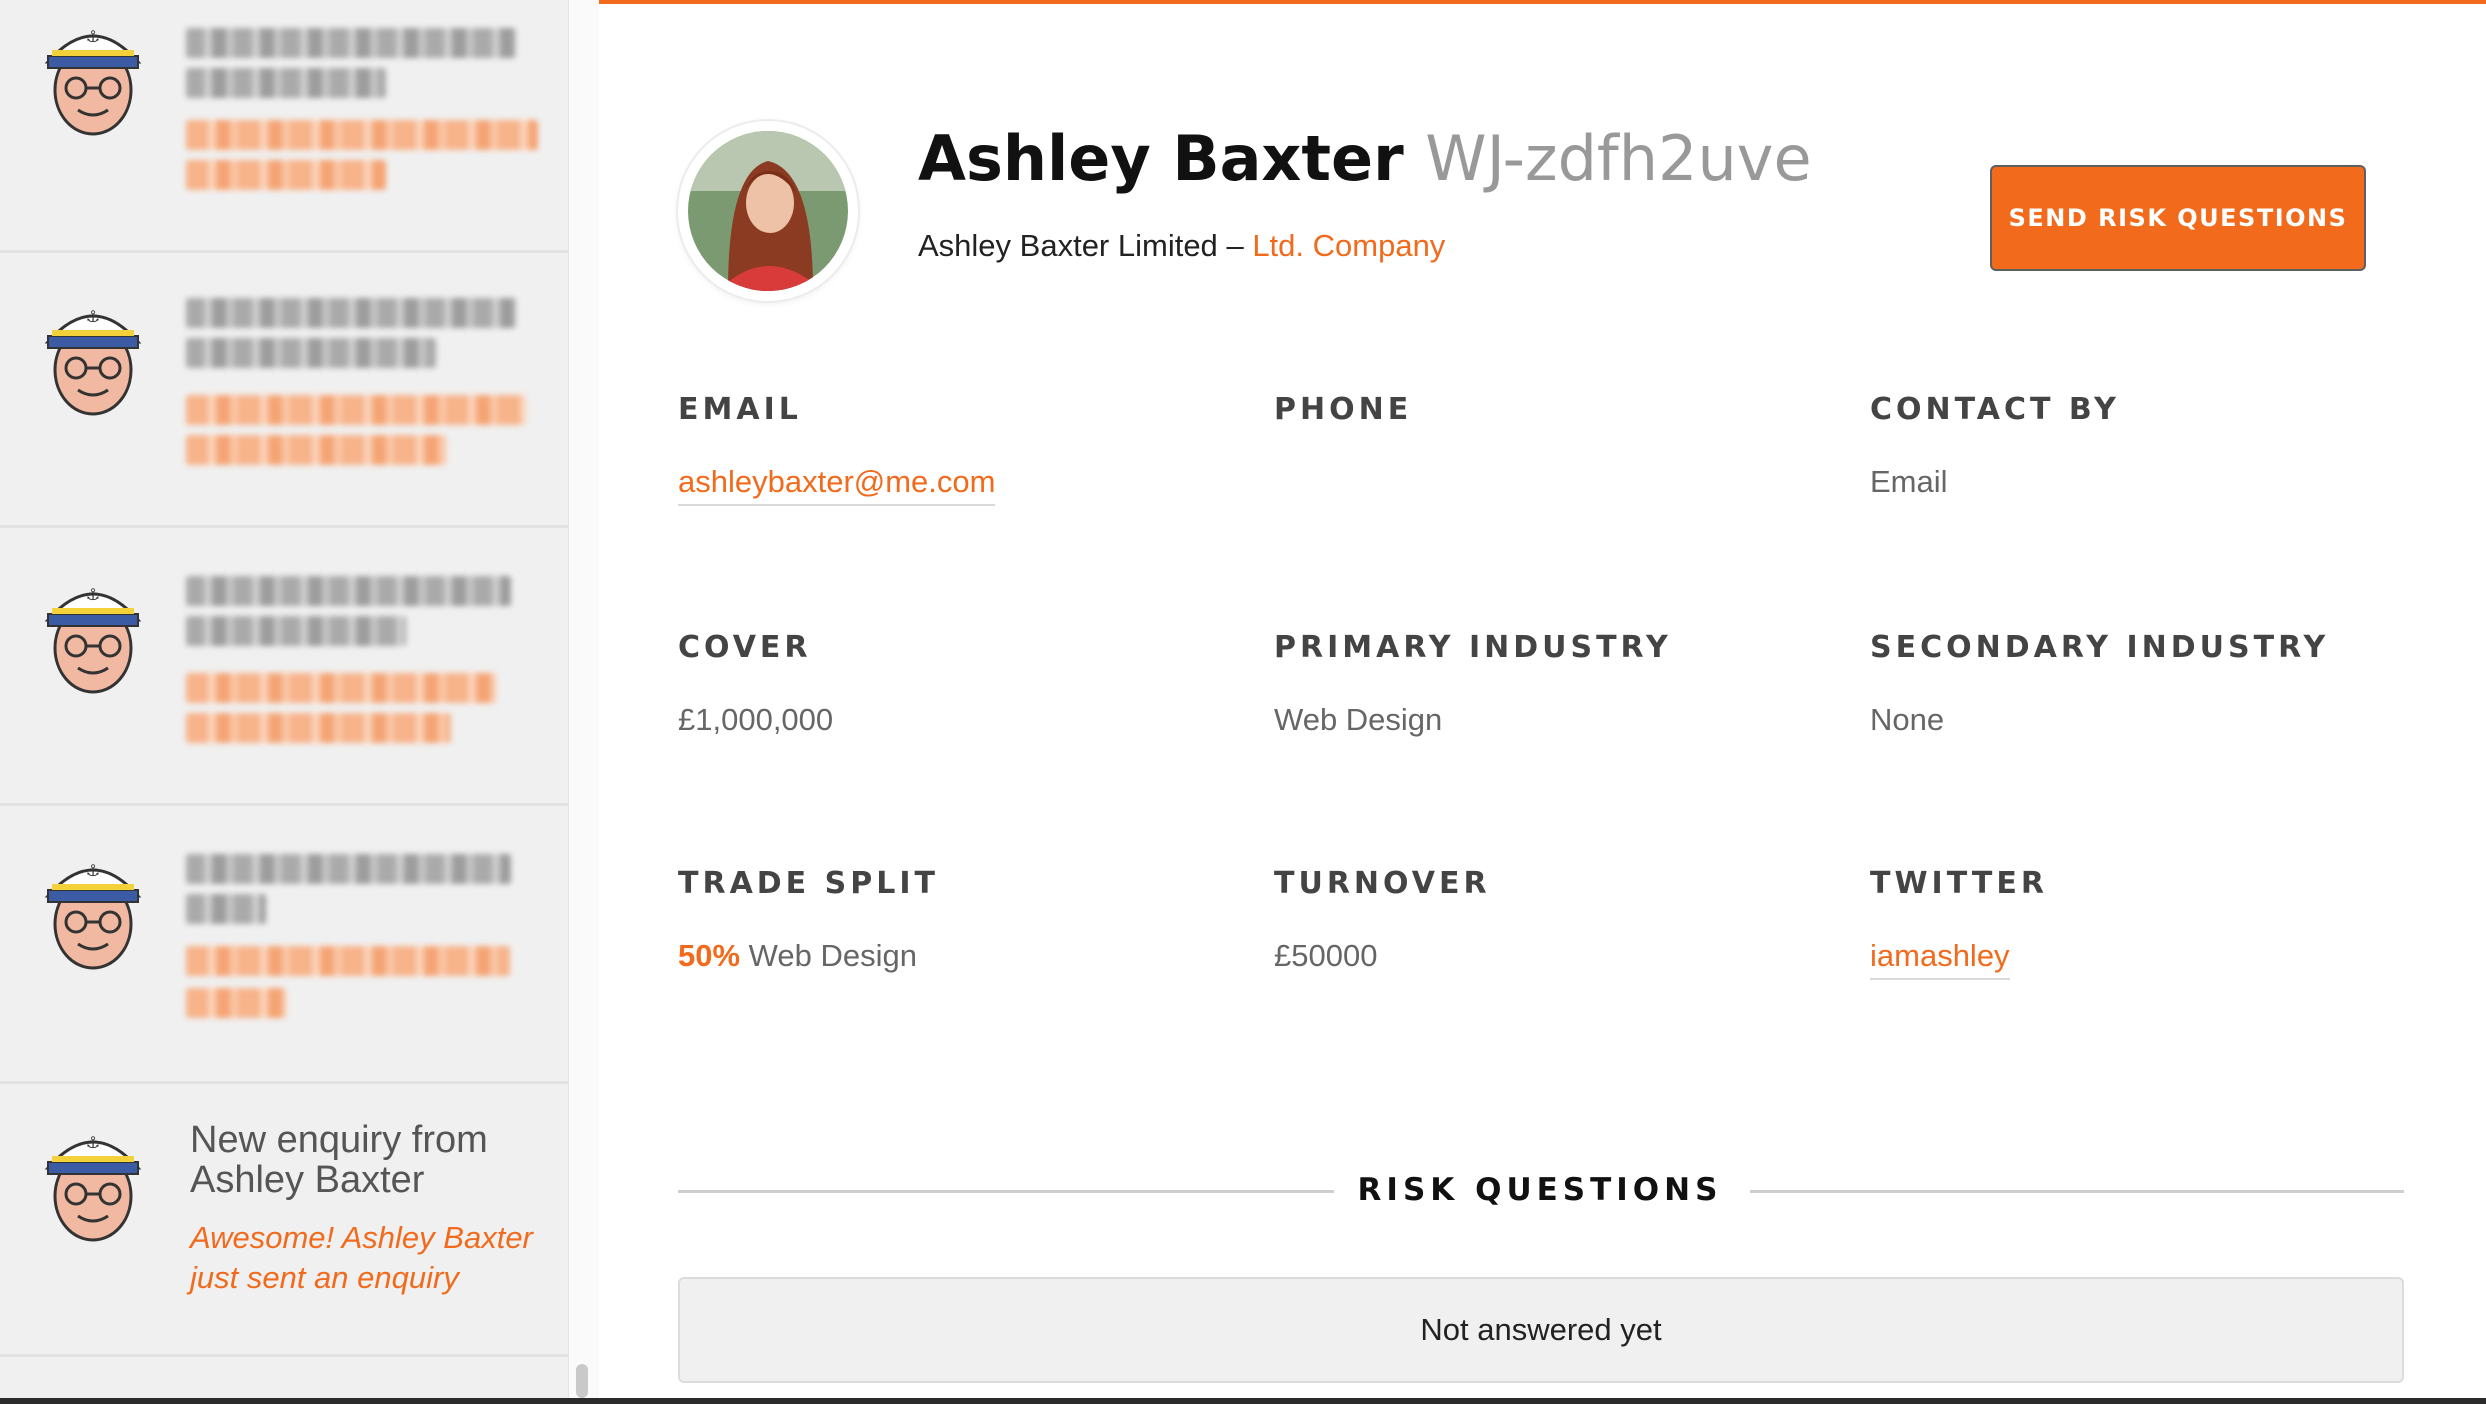 The width and height of the screenshot is (2486, 1404). Describe the element at coordinates (756, 719) in the screenshot. I see `cover-value: £1,000,000` at that location.